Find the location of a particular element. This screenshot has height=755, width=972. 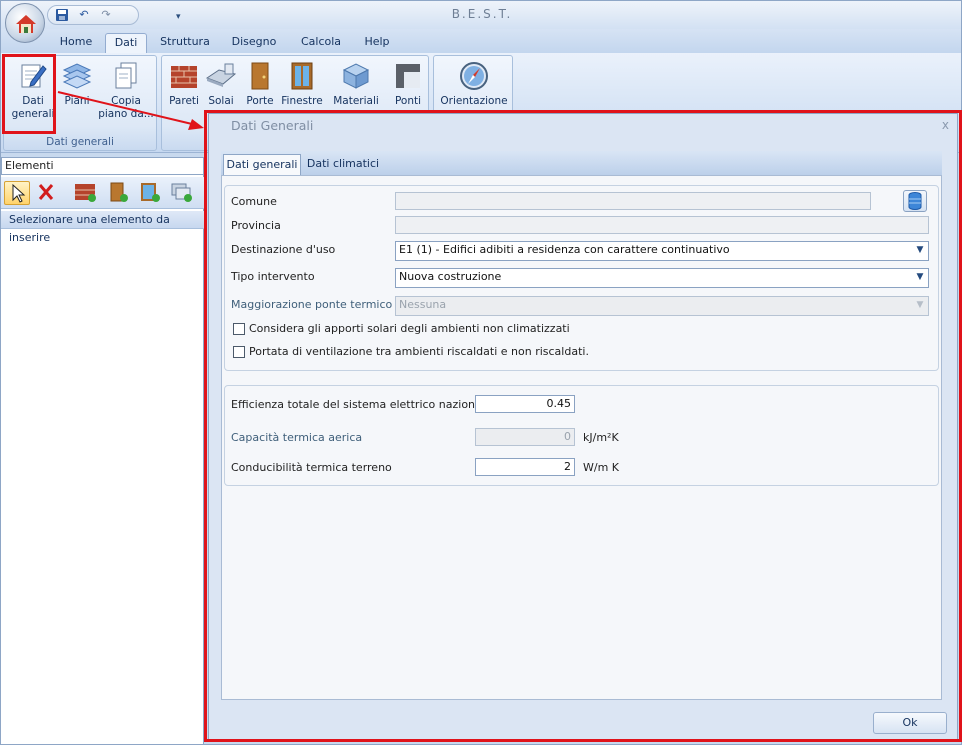

copy-icon is located at coordinates (126, 75).